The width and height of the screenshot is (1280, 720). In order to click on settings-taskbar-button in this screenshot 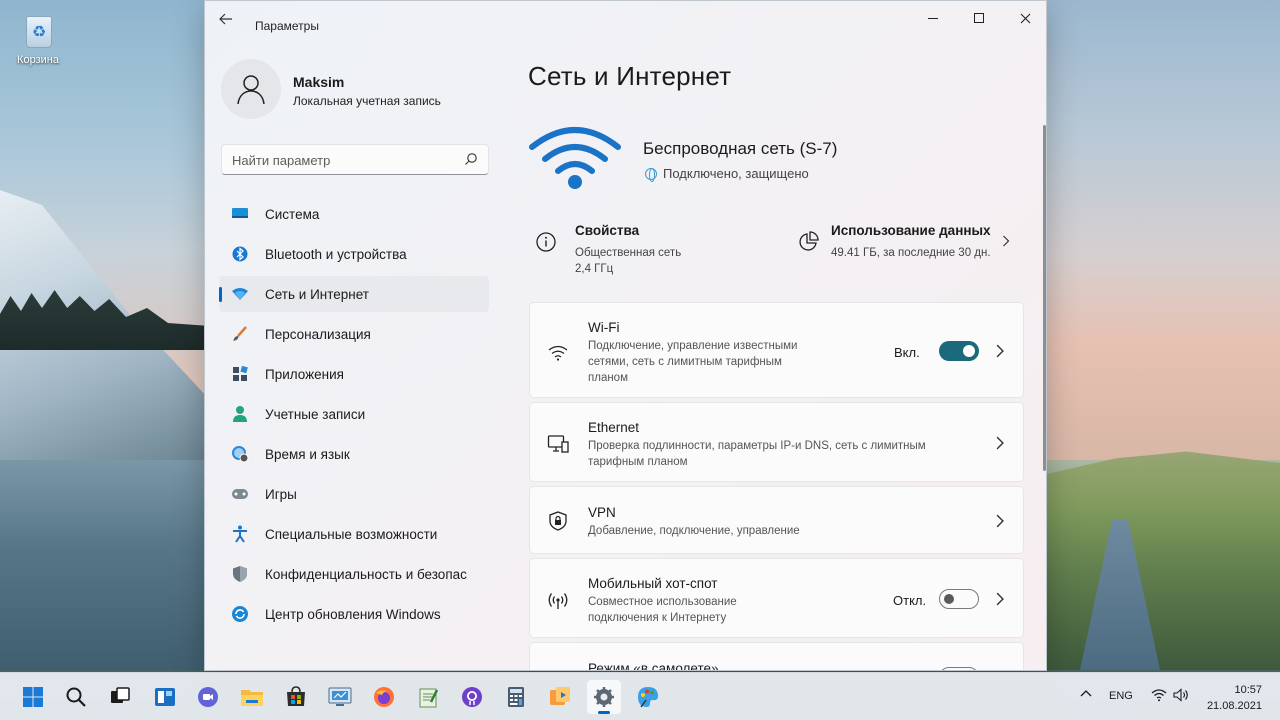, I will do `click(604, 697)`.